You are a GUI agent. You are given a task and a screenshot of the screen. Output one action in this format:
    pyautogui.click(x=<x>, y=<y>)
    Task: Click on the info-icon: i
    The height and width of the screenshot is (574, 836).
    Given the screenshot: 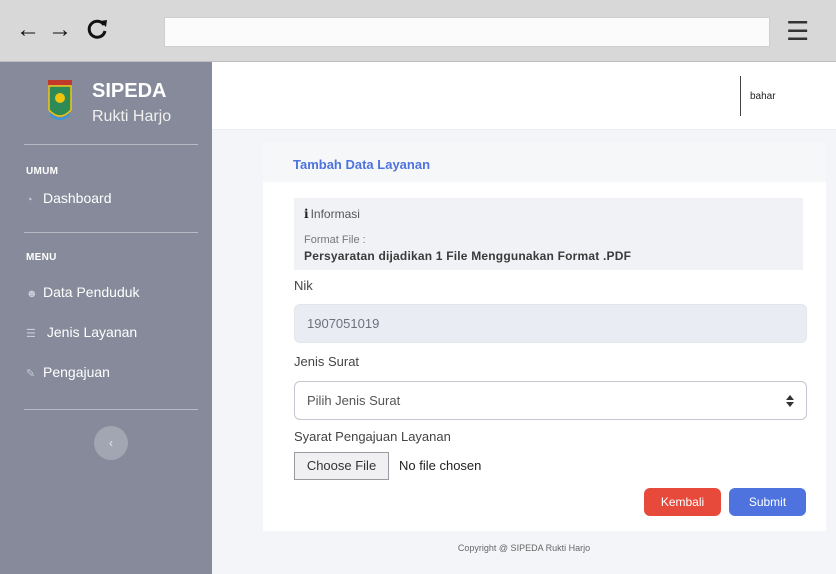 What is the action you would take?
    pyautogui.click(x=306, y=214)
    